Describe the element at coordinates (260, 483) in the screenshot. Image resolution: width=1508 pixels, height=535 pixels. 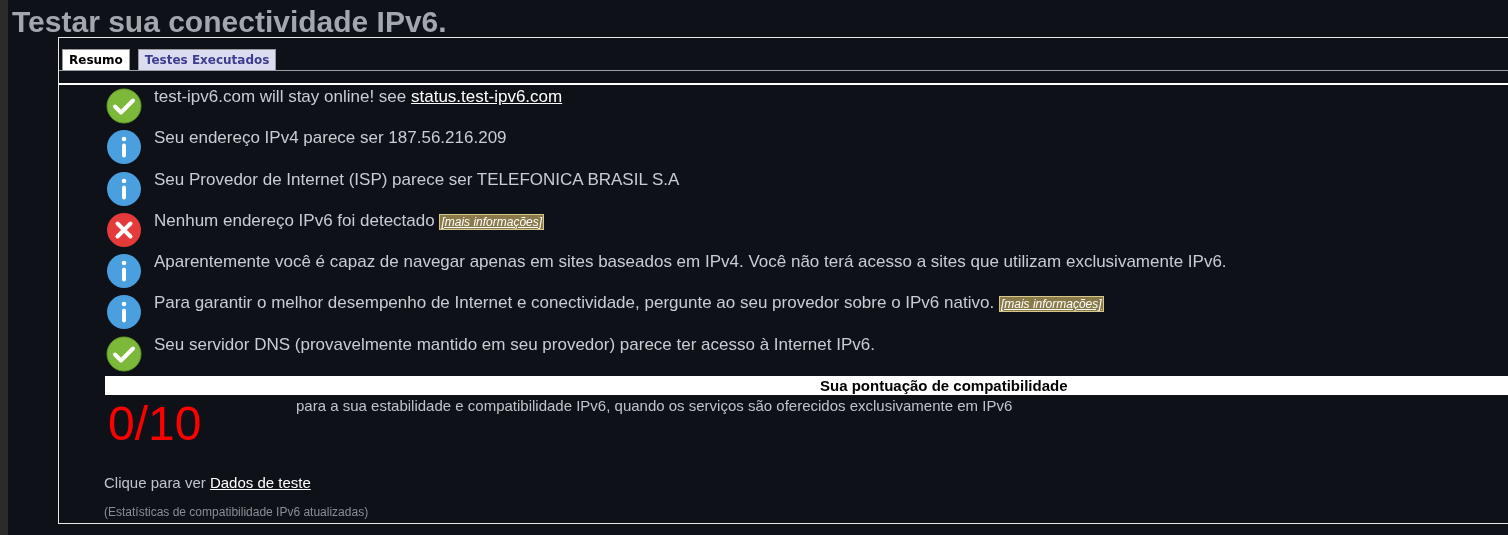
I see `test-data-link: Dados de teste` at that location.